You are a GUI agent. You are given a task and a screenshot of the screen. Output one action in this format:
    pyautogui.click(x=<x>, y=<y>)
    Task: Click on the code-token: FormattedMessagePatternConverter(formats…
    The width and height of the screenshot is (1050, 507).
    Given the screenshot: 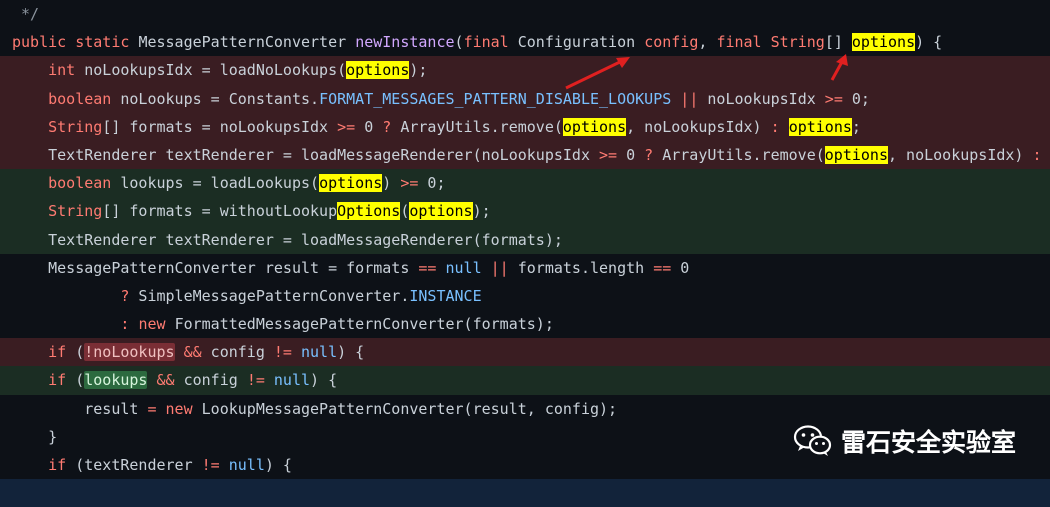 What is the action you would take?
    pyautogui.click(x=364, y=324)
    